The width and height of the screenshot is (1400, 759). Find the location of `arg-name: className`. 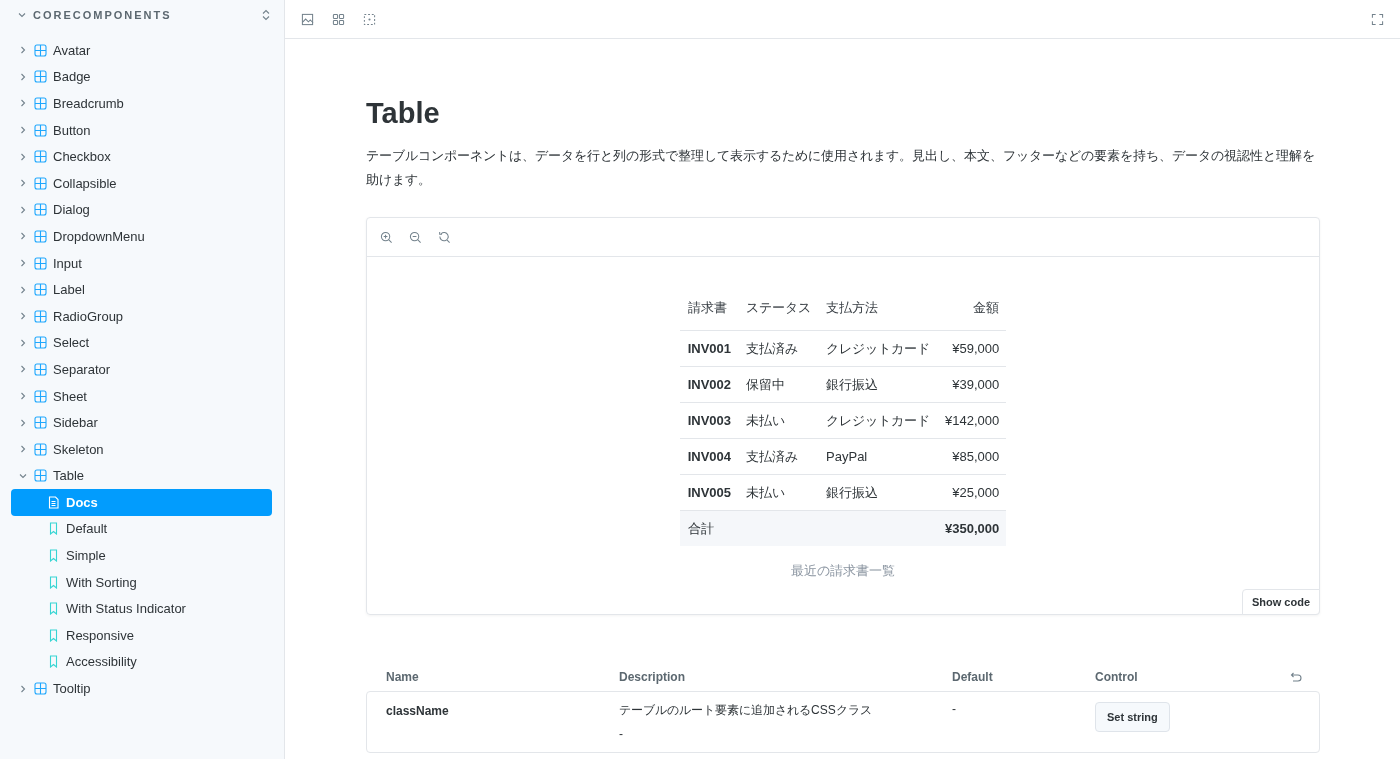

arg-name: className is located at coordinates (418, 711).